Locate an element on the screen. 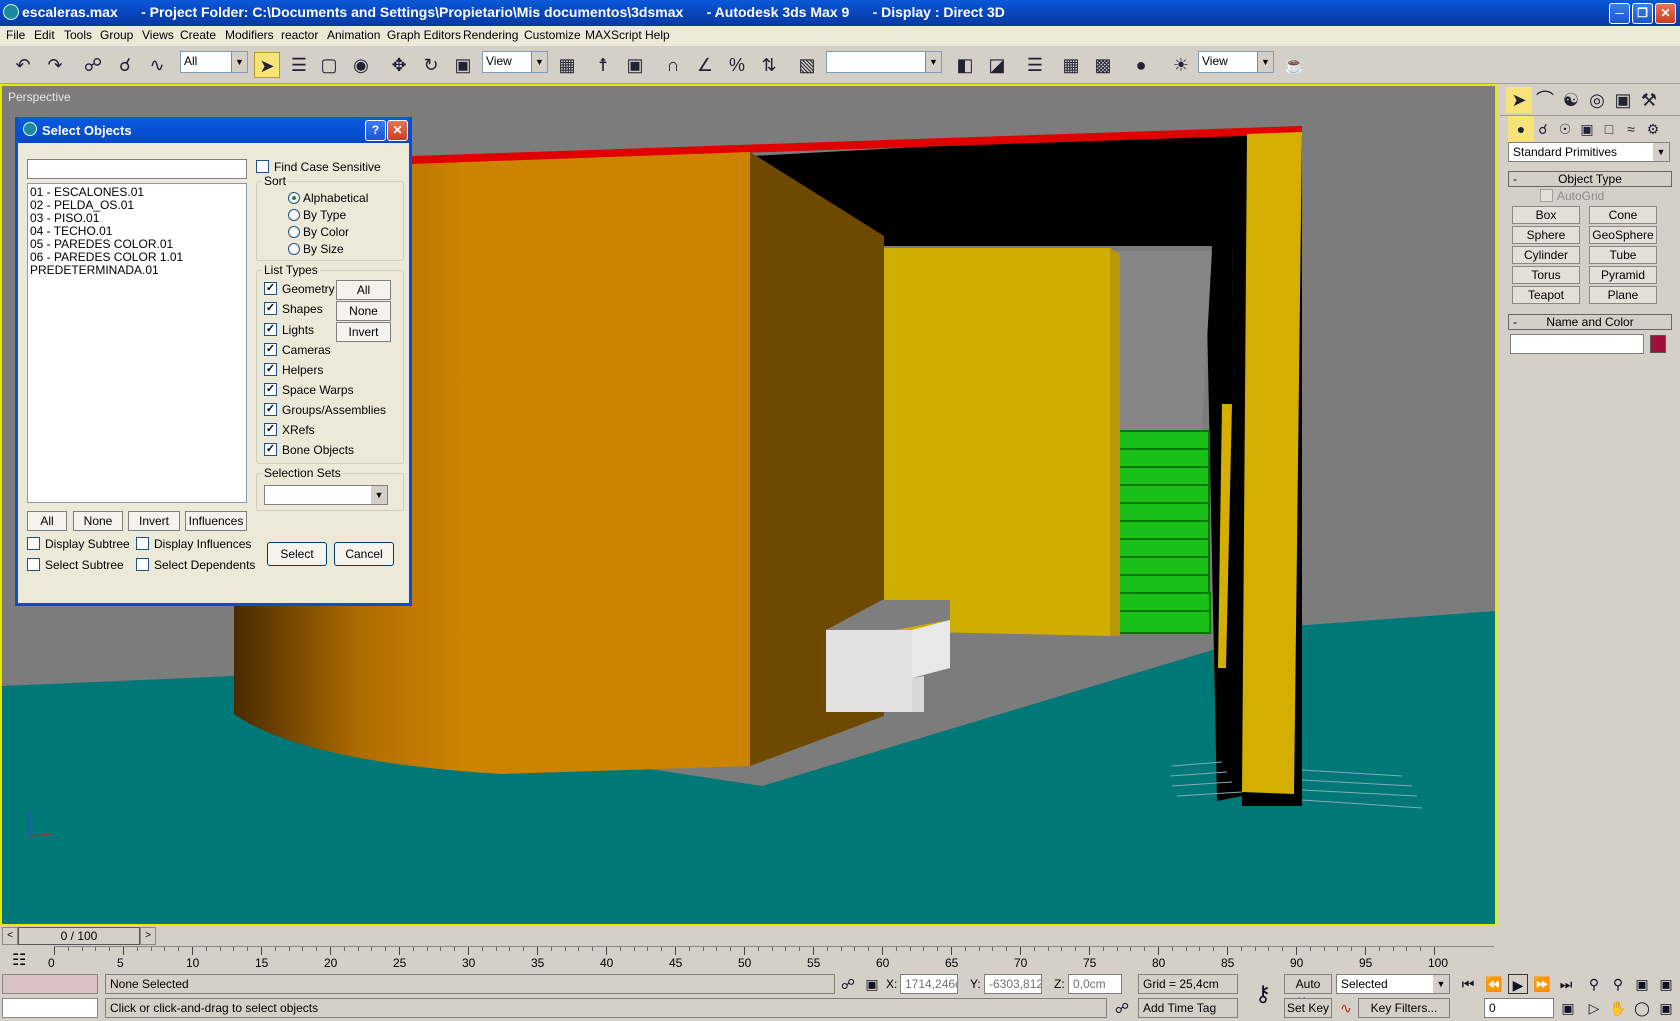  zoom-icon: ⚲ is located at coordinates (1594, 984).